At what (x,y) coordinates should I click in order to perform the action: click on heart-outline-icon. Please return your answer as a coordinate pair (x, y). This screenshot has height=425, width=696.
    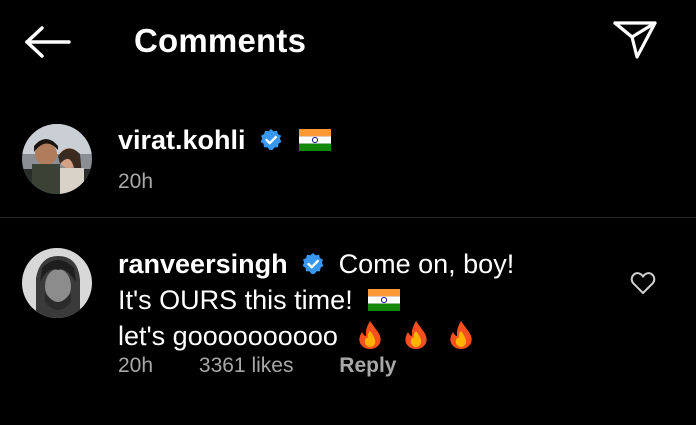
    Looking at the image, I should click on (643, 283).